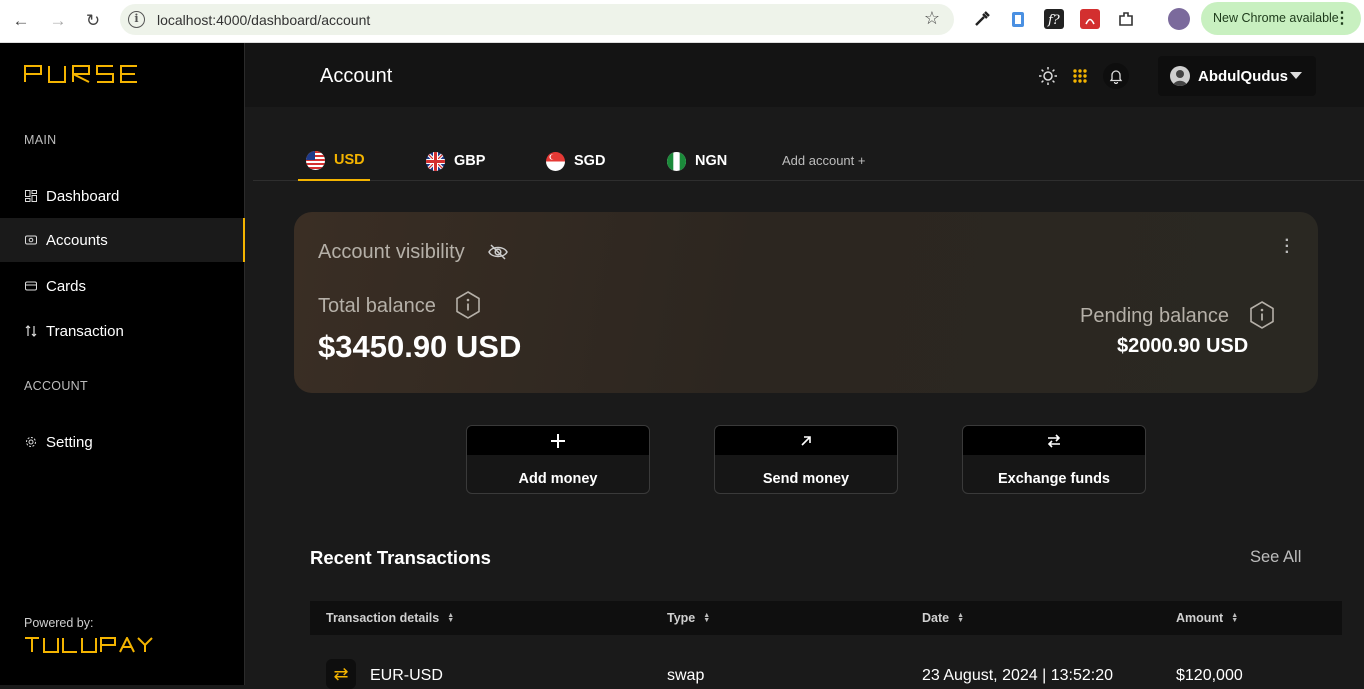 This screenshot has height=689, width=1364. What do you see at coordinates (1180, 76) in the screenshot?
I see `avatar` at bounding box center [1180, 76].